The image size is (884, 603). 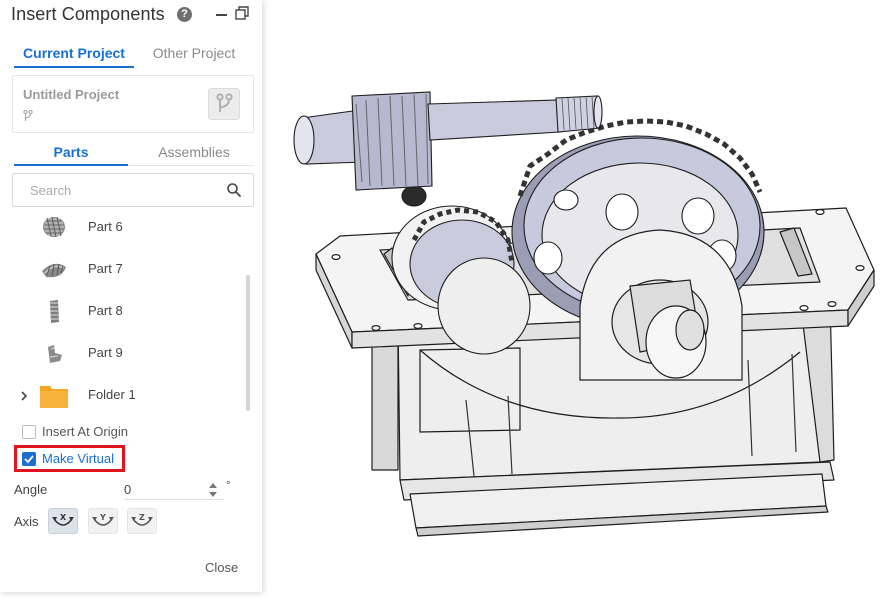 I want to click on axis-y-text: Y, so click(x=102, y=517).